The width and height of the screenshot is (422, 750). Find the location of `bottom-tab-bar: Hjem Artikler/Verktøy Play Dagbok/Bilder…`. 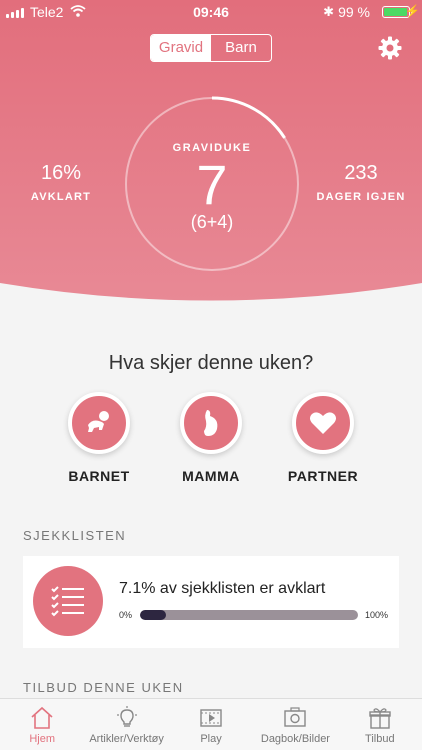

bottom-tab-bar: Hjem Artikler/Verktøy Play Dagbok/Bilder… is located at coordinates (211, 724).